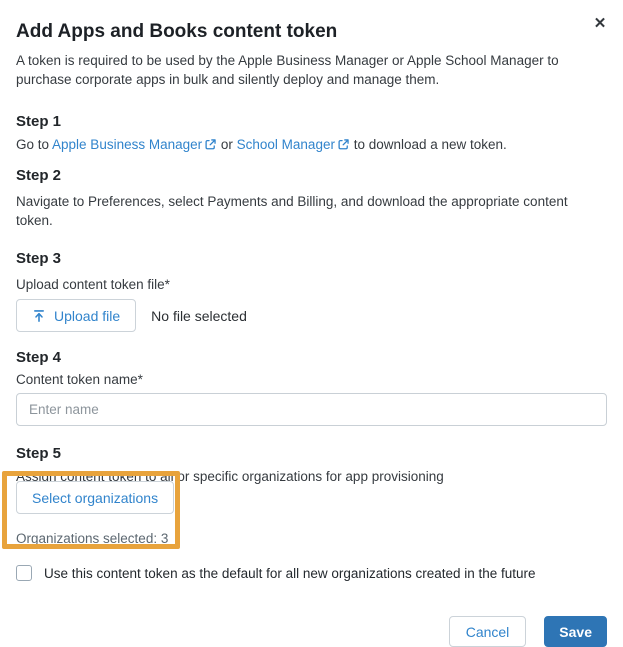 This screenshot has height=647, width=623. What do you see at coordinates (87, 315) in the screenshot?
I see `upload-file-button-label: Upload file` at bounding box center [87, 315].